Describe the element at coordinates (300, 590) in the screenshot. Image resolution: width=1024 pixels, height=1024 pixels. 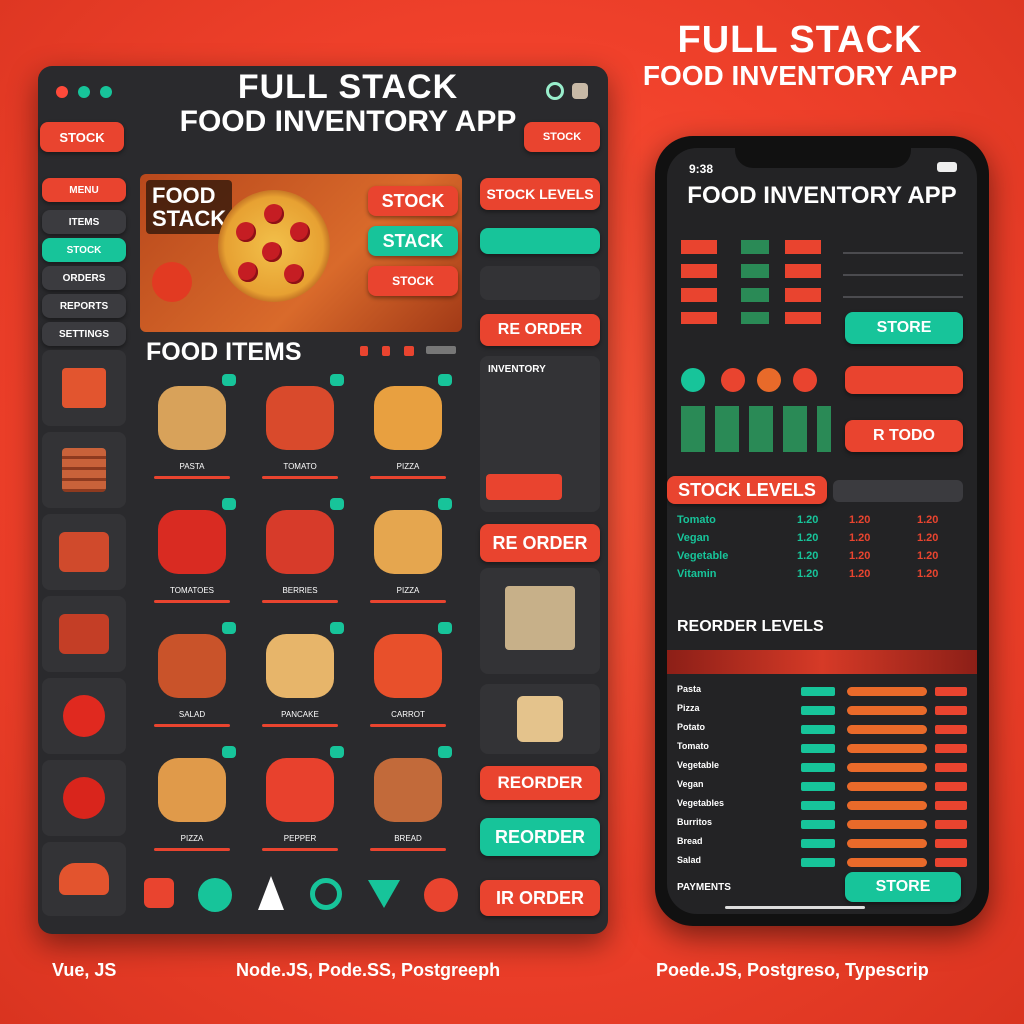
I see `food-card-label: BERRIES` at that location.